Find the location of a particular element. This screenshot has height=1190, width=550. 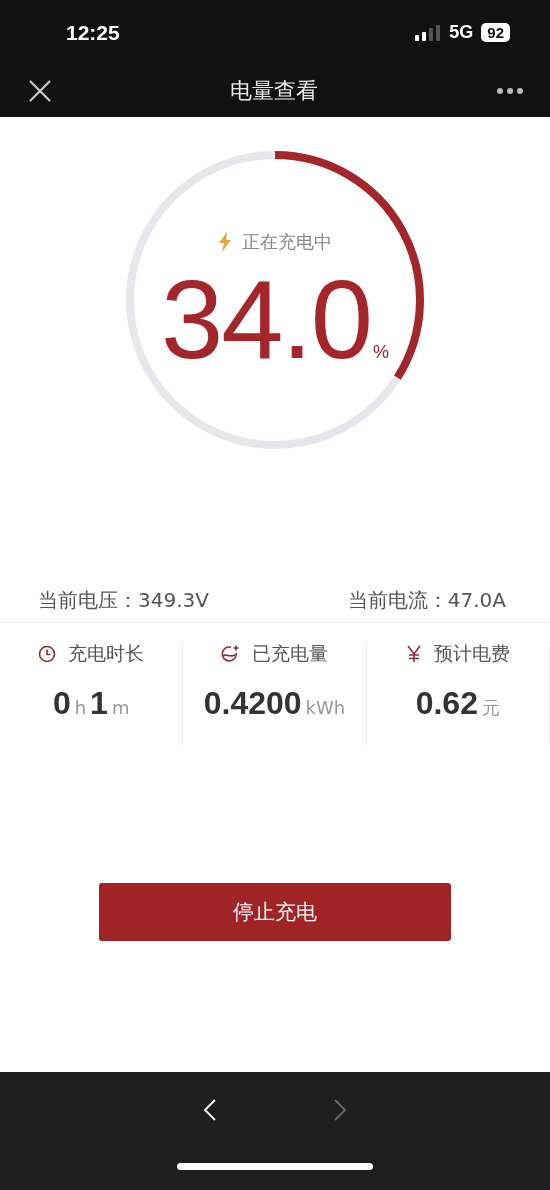

stat-label: 预计电费 is located at coordinates (471, 653).